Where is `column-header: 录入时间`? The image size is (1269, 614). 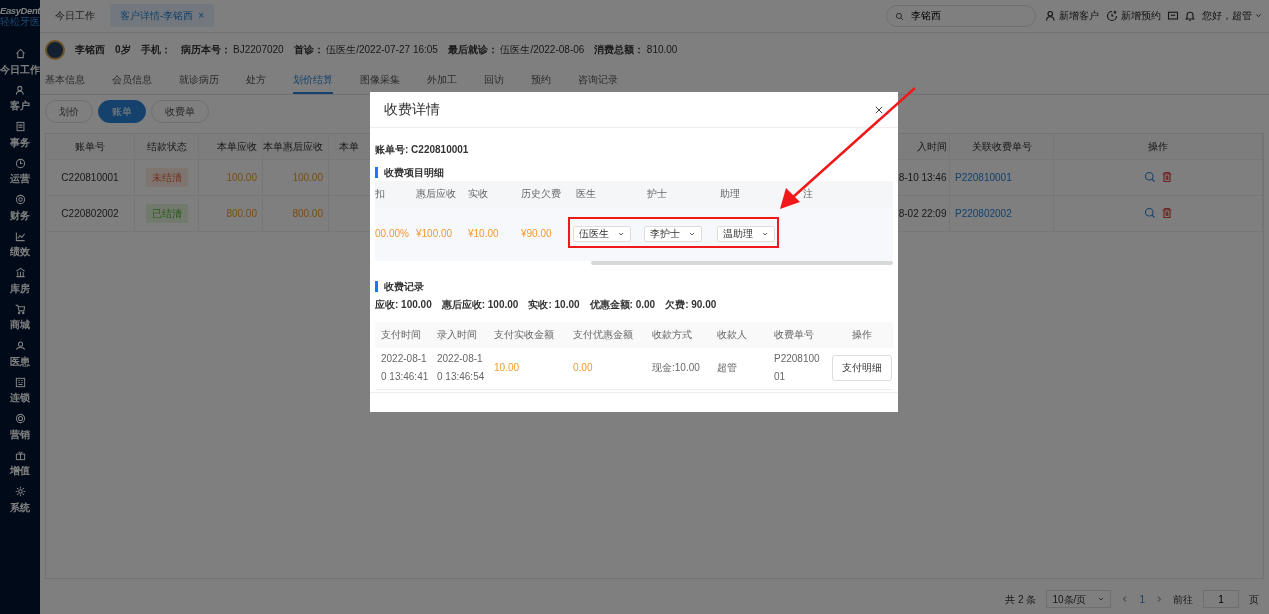 column-header: 录入时间 is located at coordinates (457, 334).